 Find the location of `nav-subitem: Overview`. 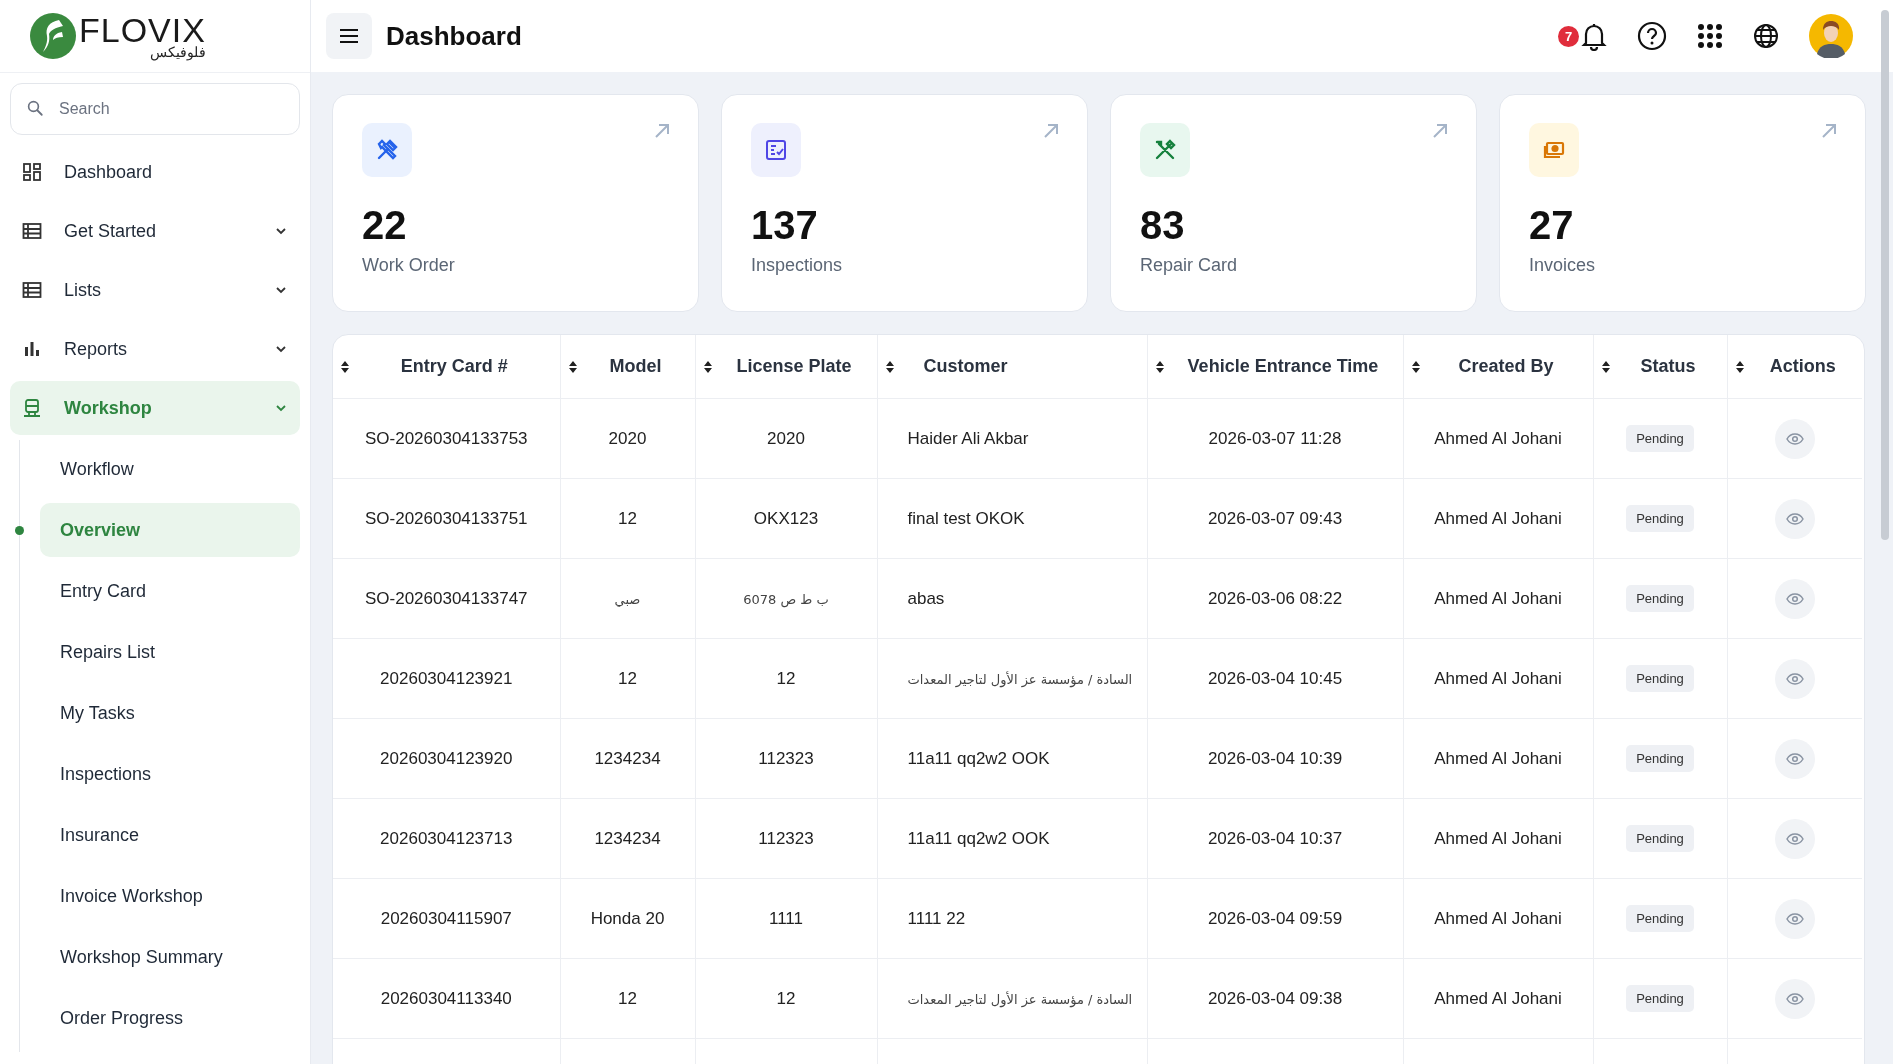

nav-subitem: Overview is located at coordinates (170, 530).